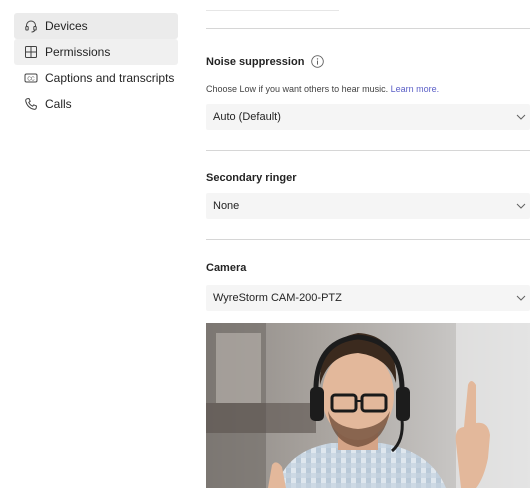  Describe the element at coordinates (368, 206) in the screenshot. I see `secondary-ringer-dropdown: None` at that location.